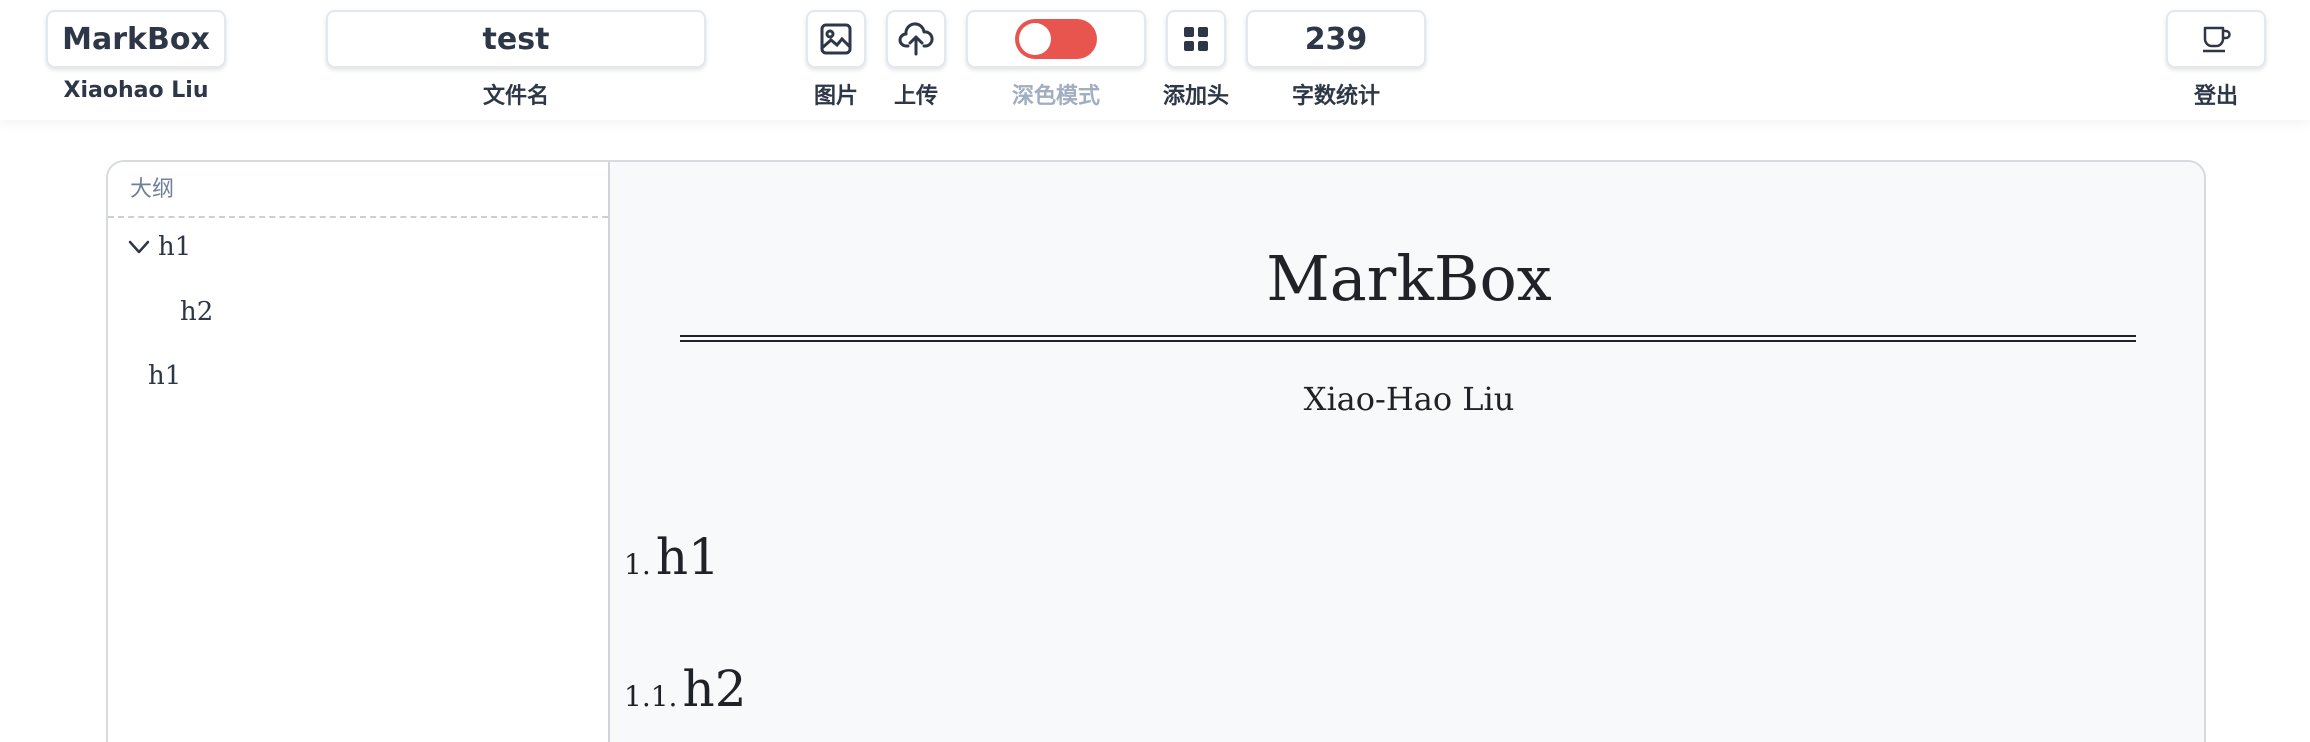  I want to click on heading-h2: 1.1. h2, so click(685, 689).